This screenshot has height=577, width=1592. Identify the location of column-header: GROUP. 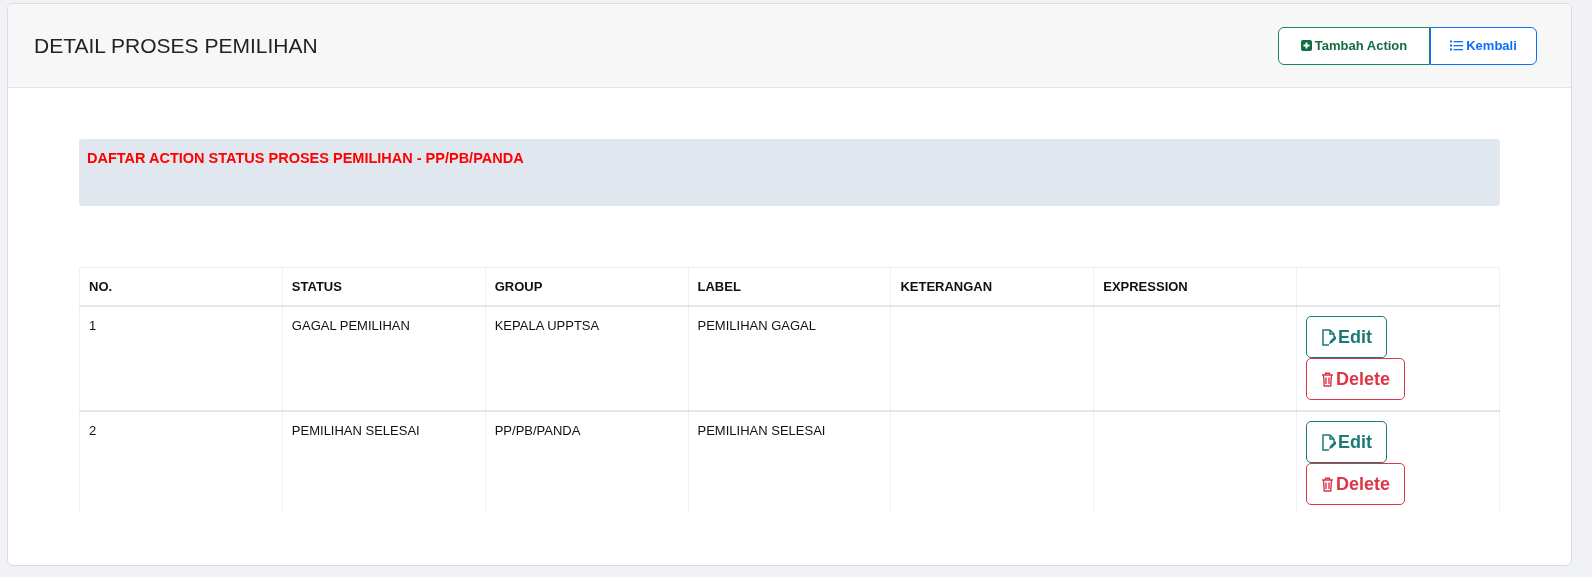
(587, 286).